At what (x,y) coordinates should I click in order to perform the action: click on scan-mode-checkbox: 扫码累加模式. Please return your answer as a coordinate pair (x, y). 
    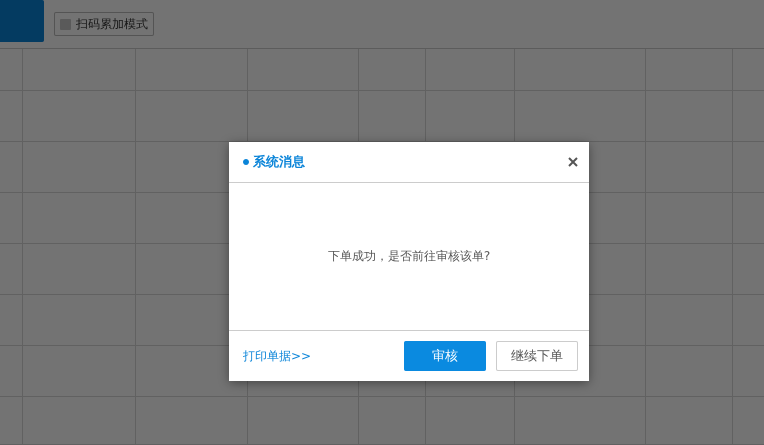
    Looking at the image, I should click on (104, 24).